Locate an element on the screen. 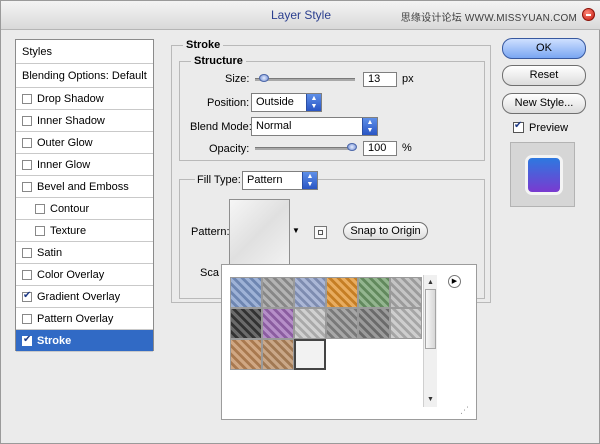  scroll-up-icon: ▲ is located at coordinates (430, 282).